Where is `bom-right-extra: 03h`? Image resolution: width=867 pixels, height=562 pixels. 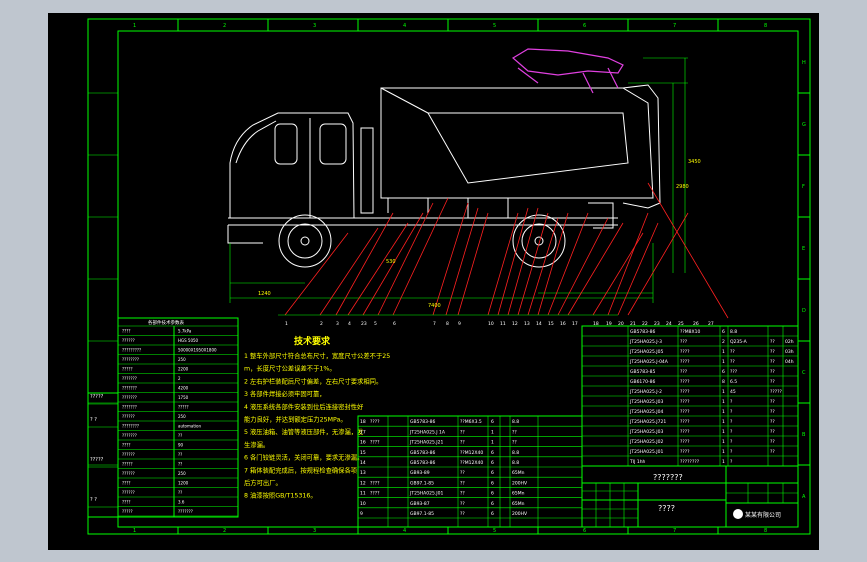
bom-right-extra: 03h is located at coordinates (789, 352).